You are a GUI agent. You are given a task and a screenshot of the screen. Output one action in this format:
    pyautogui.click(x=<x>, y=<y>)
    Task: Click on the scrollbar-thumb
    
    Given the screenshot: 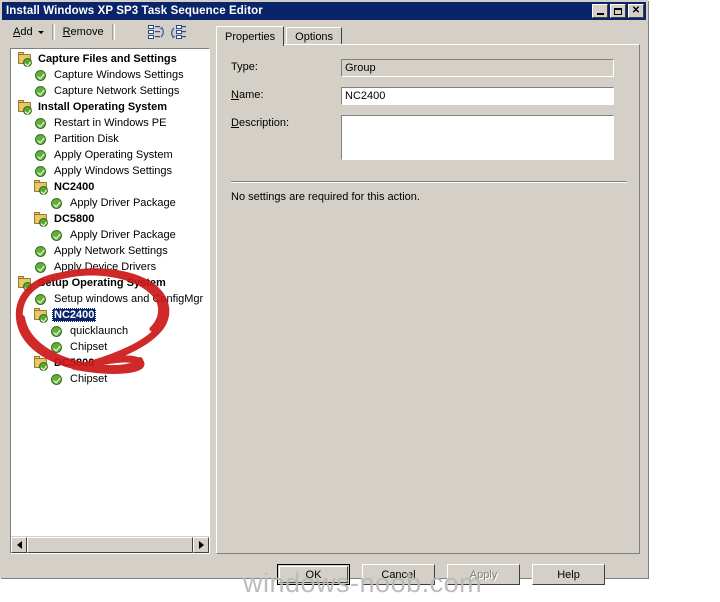 What is the action you would take?
    pyautogui.click(x=110, y=545)
    